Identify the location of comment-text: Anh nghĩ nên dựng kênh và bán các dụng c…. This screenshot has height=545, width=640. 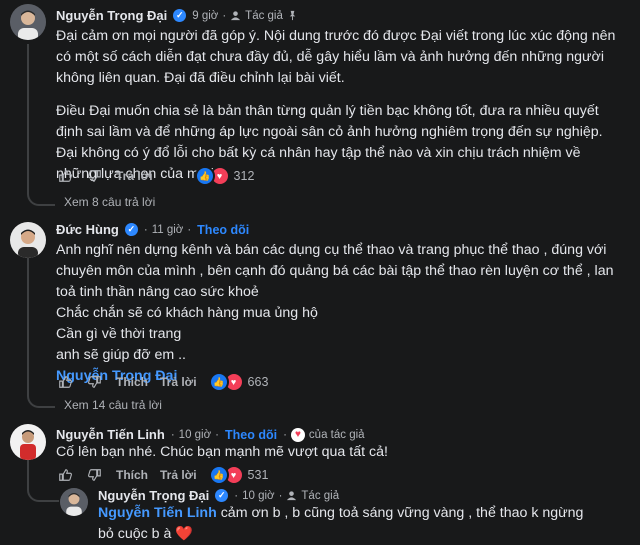
(335, 271).